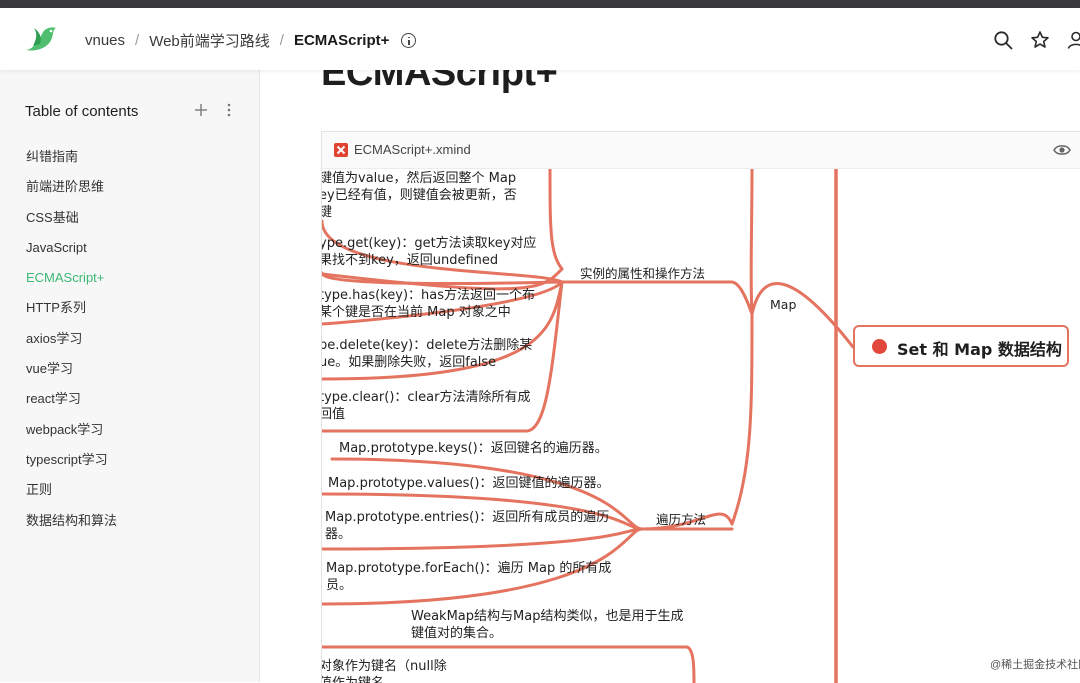 This screenshot has height=683, width=1080. I want to click on toc-title: Table of contents, so click(82, 111).